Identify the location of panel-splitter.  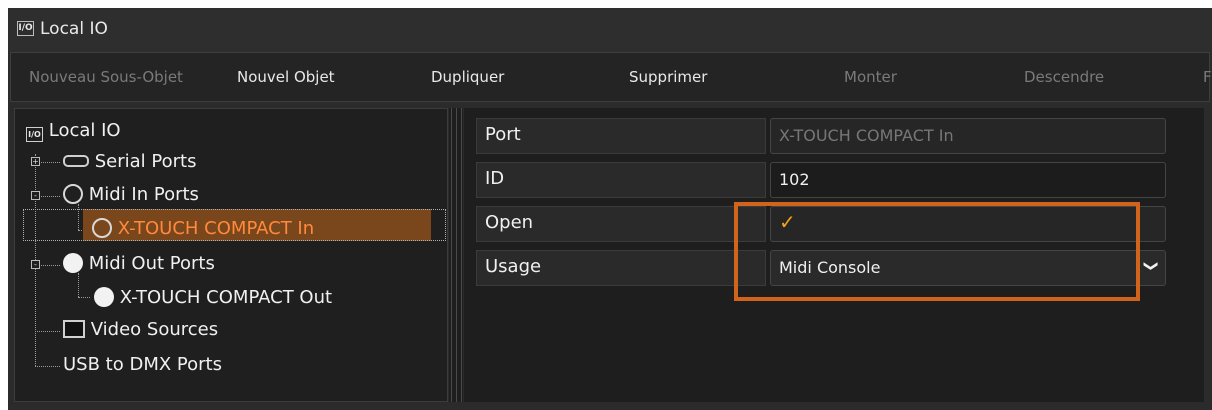
(456, 255).